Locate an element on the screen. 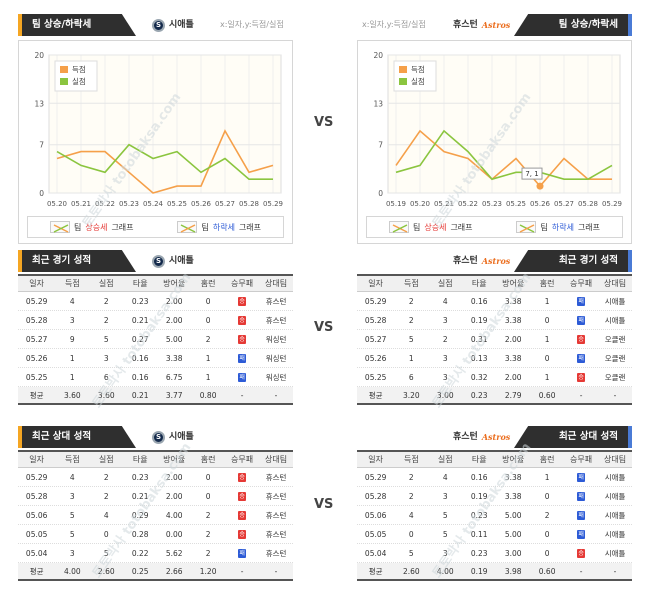 The height and width of the screenshot is (590, 650). table-cell: 3.38 is located at coordinates (513, 358).